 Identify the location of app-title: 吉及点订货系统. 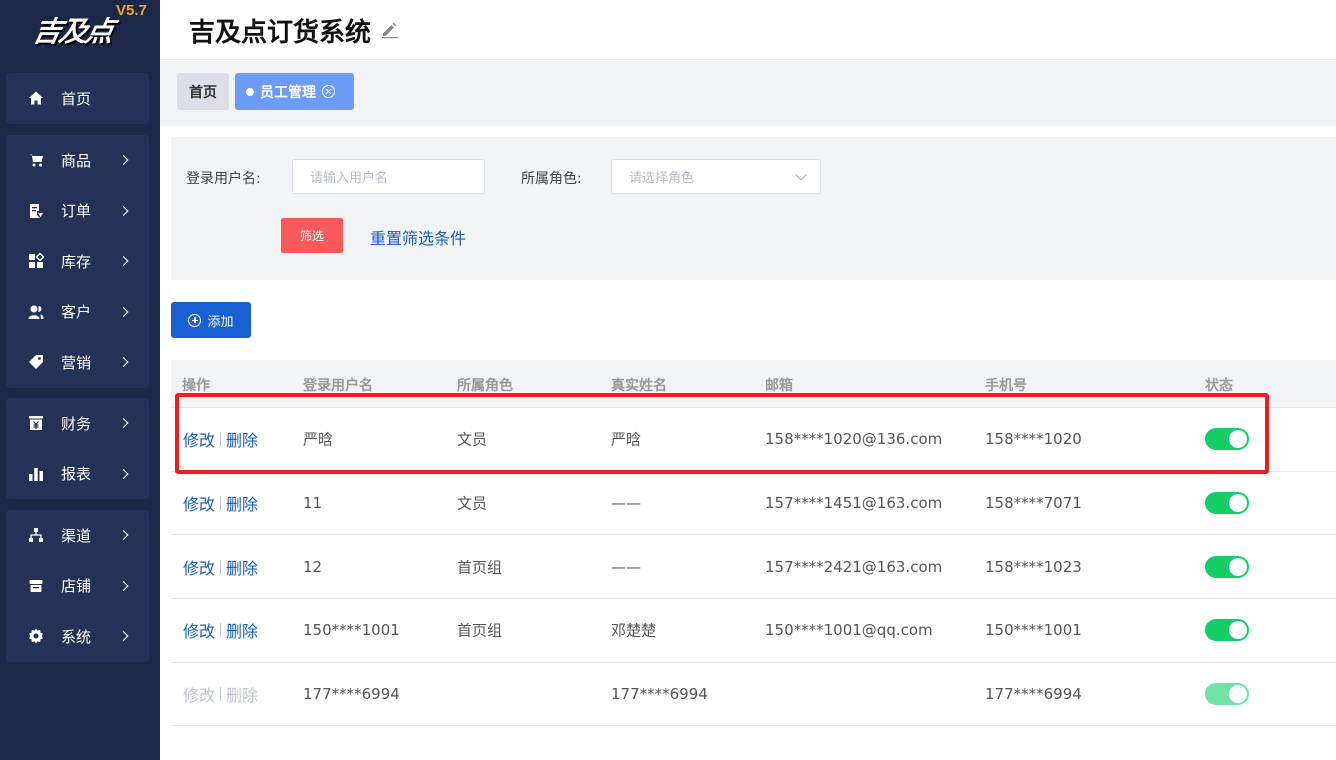
(280, 33).